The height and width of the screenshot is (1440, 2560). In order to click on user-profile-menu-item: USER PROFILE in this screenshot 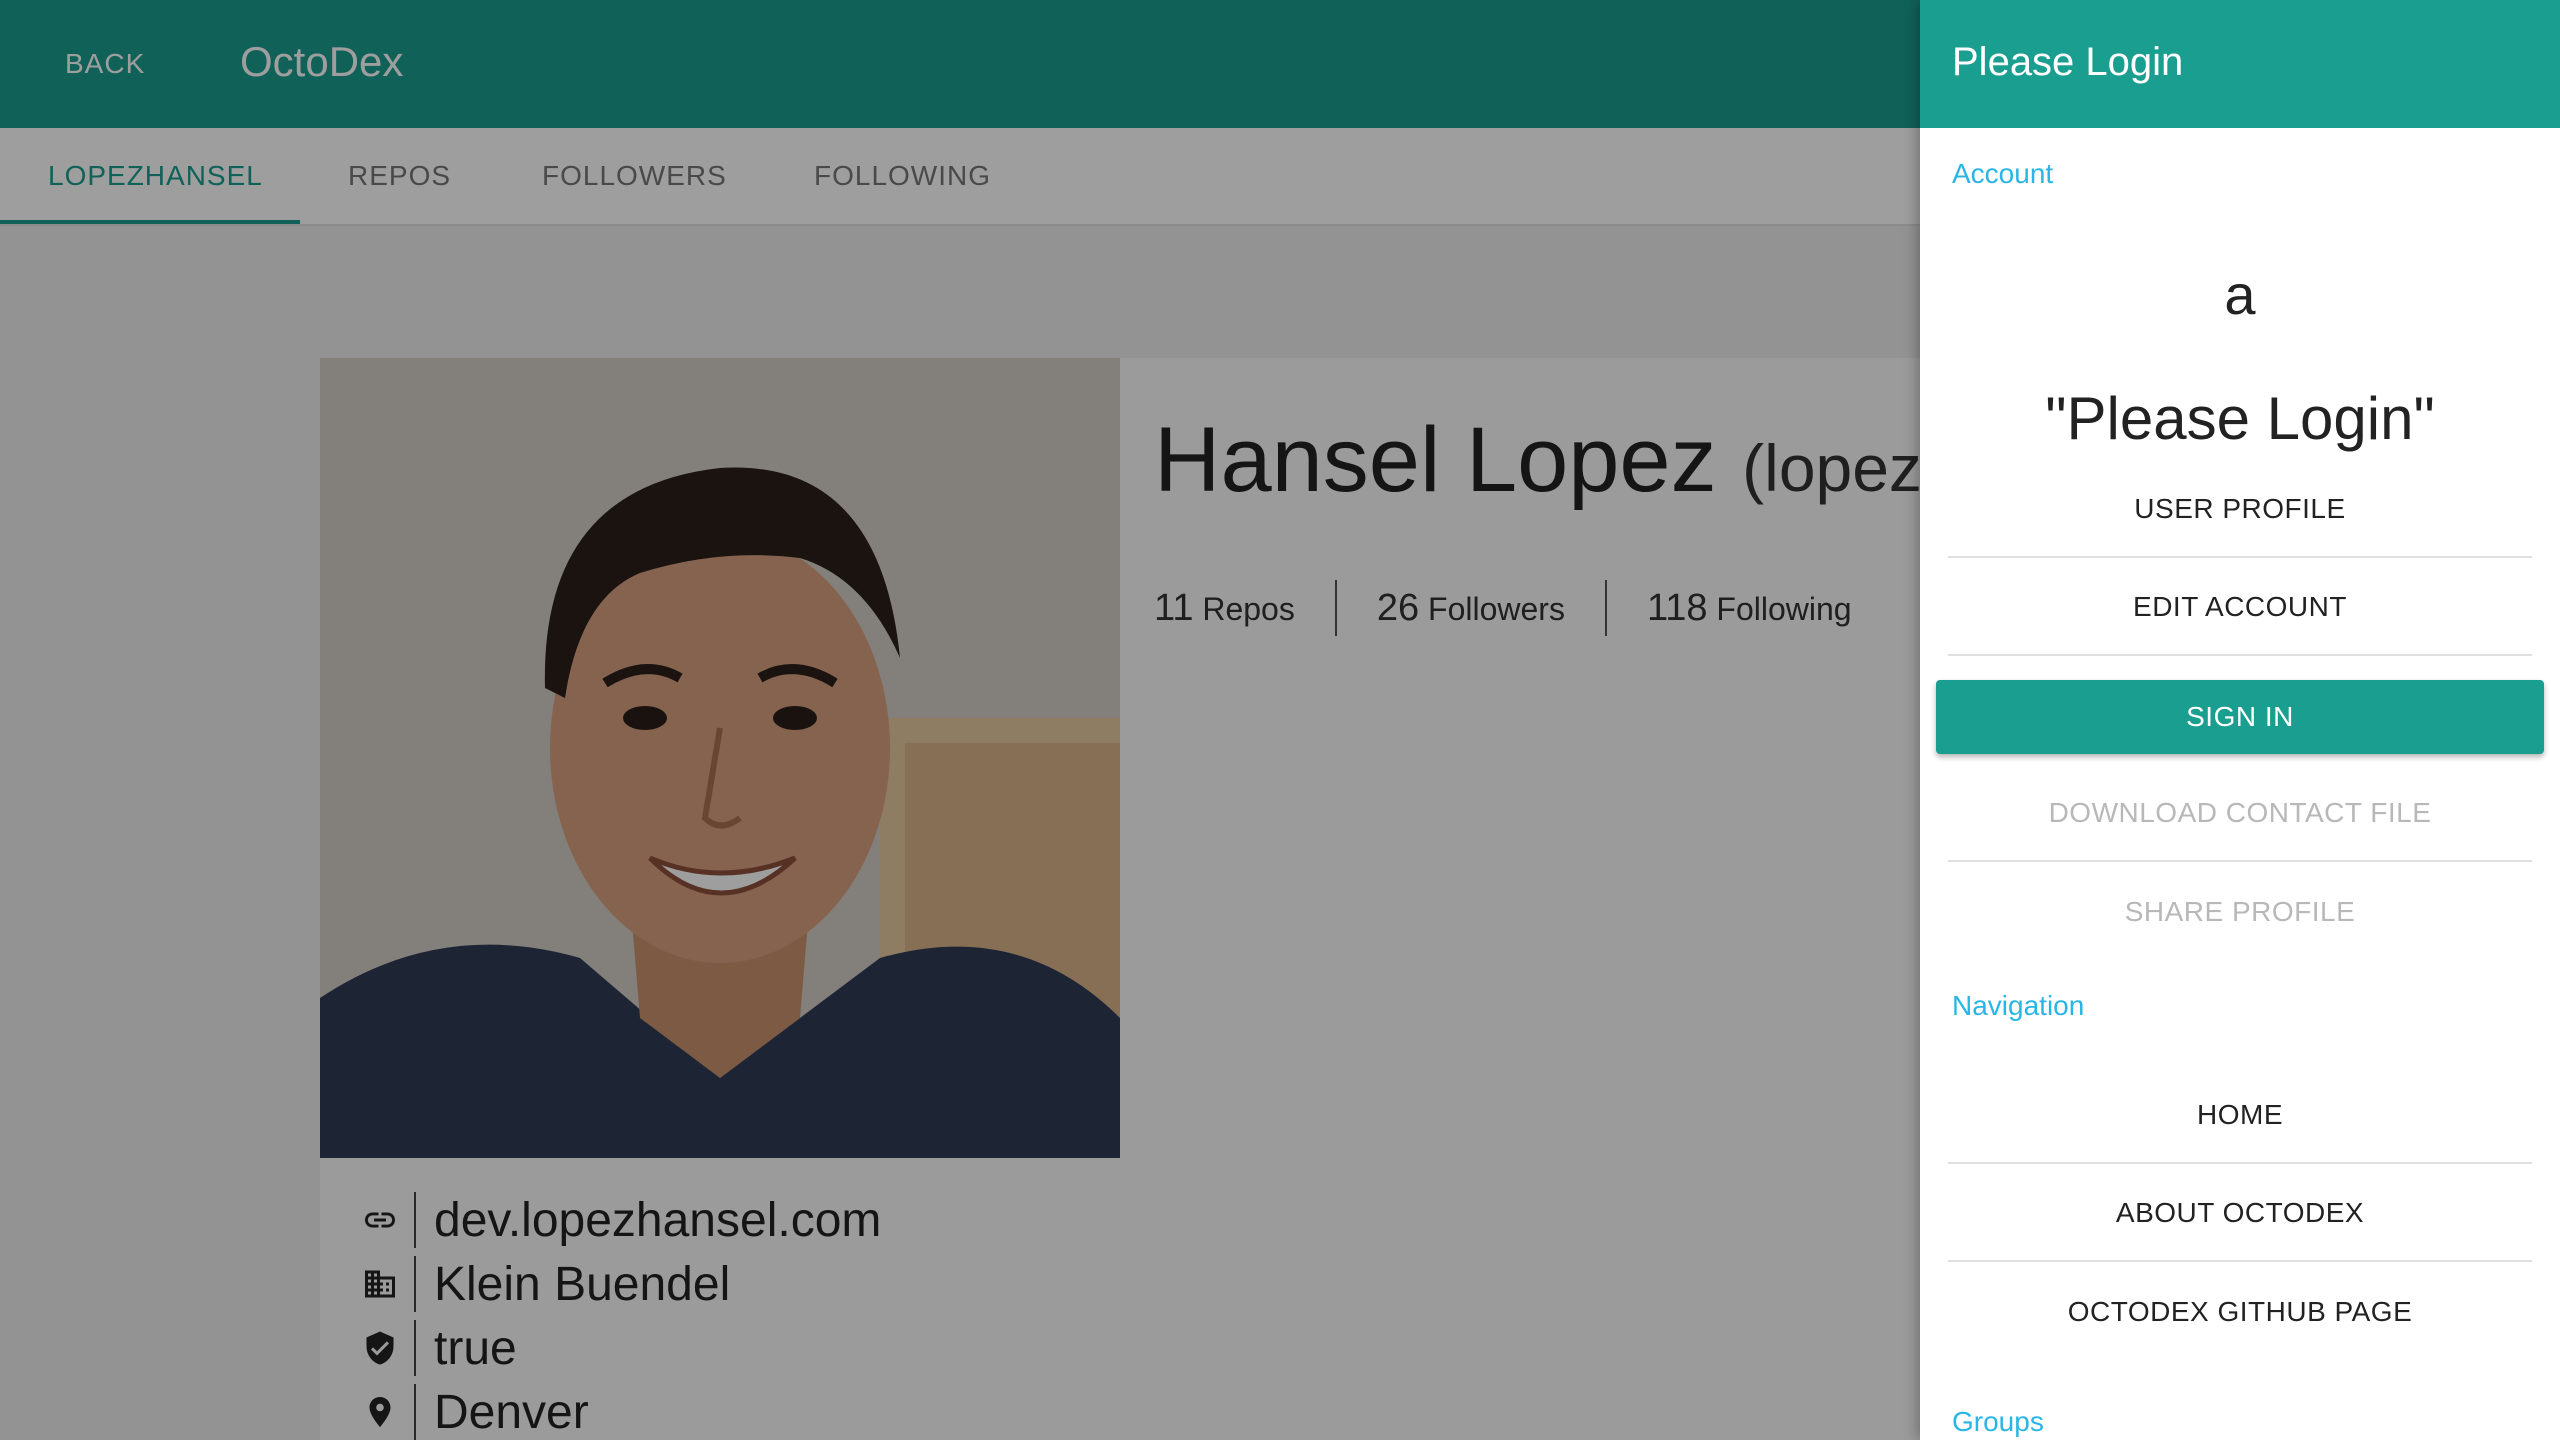, I will do `click(2240, 510)`.